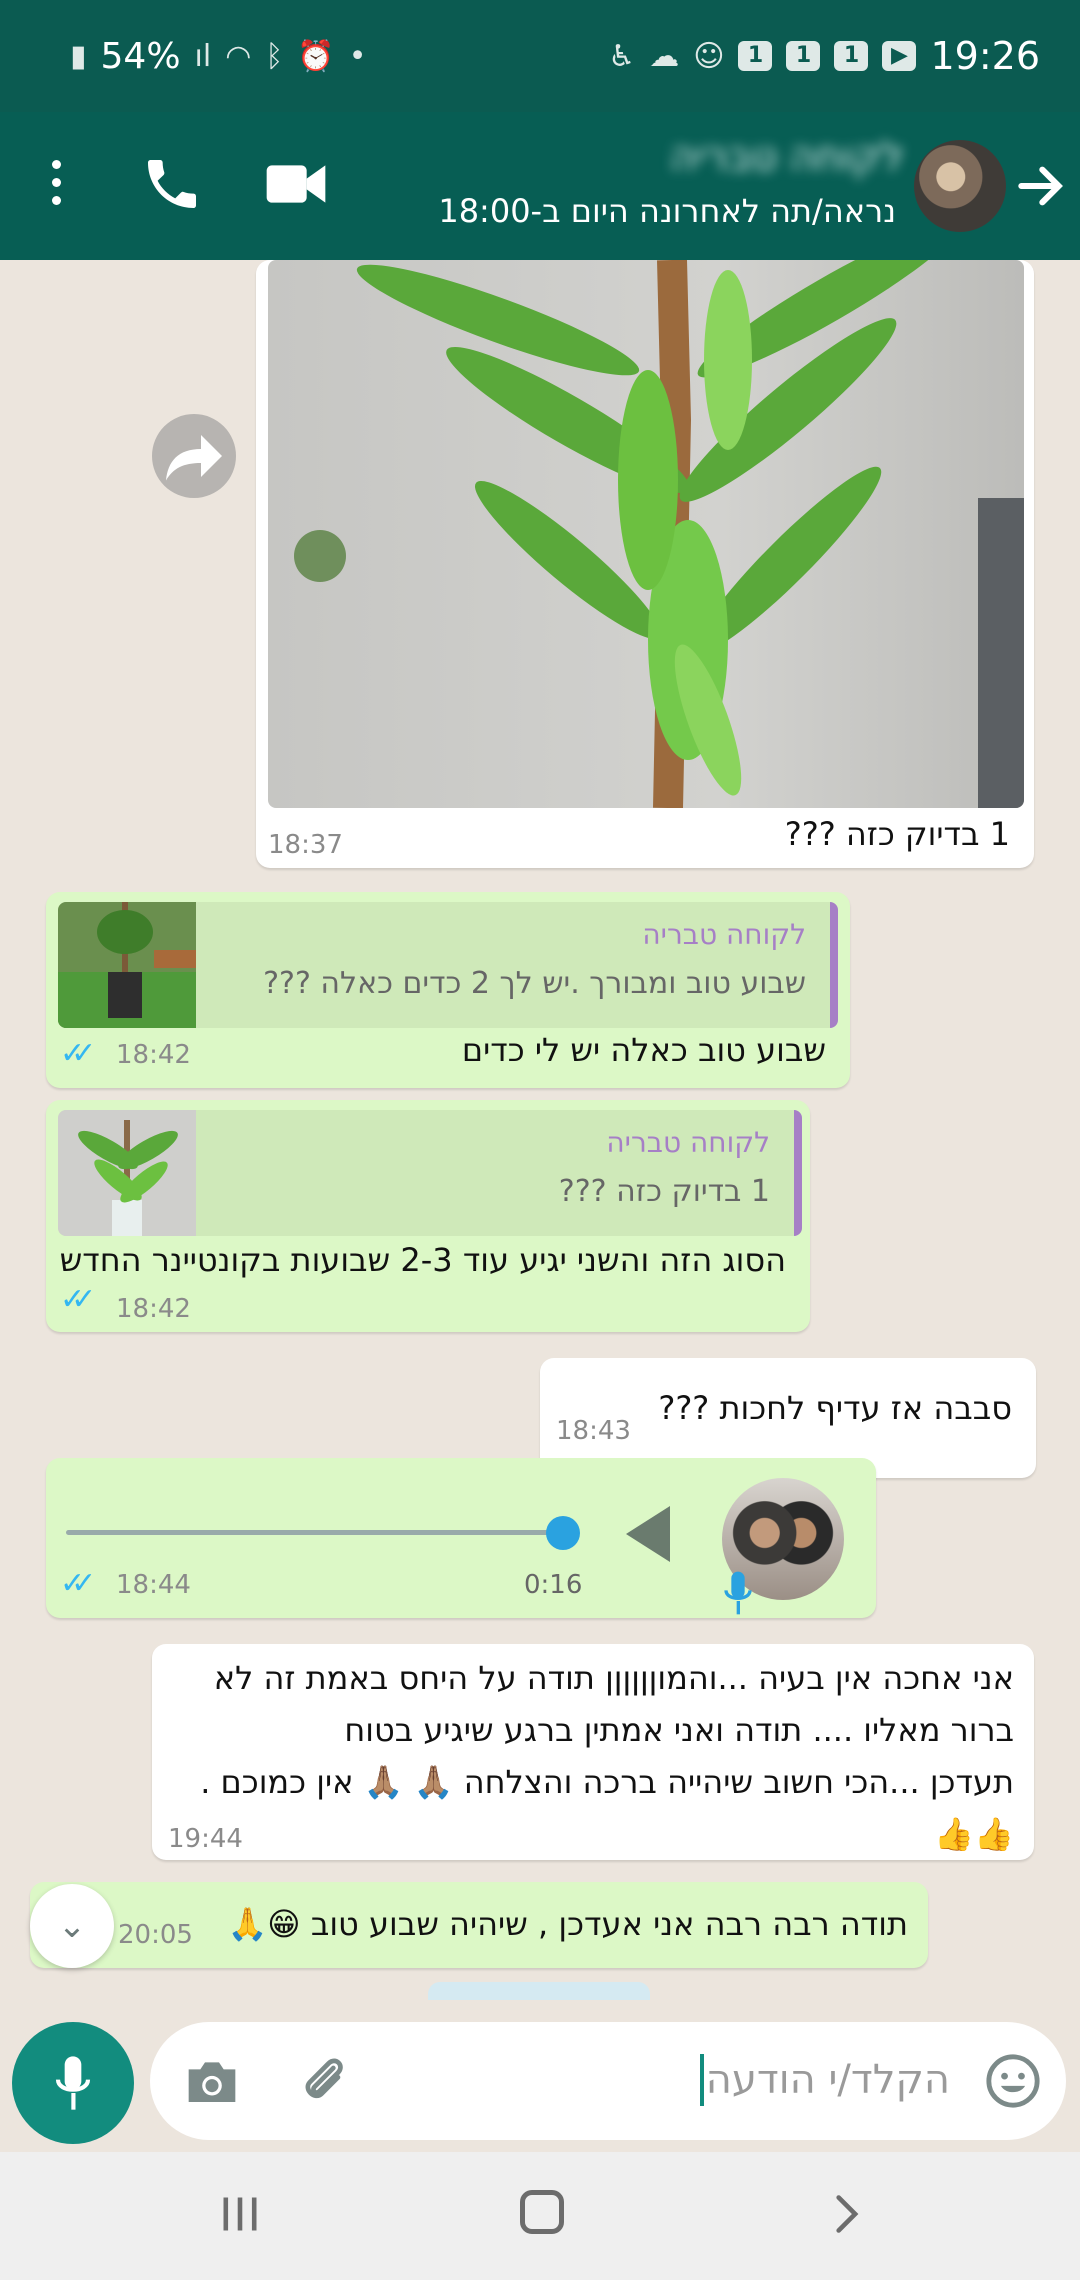 The image size is (1080, 2280). I want to click on voice-progress-handle, so click(563, 1533).